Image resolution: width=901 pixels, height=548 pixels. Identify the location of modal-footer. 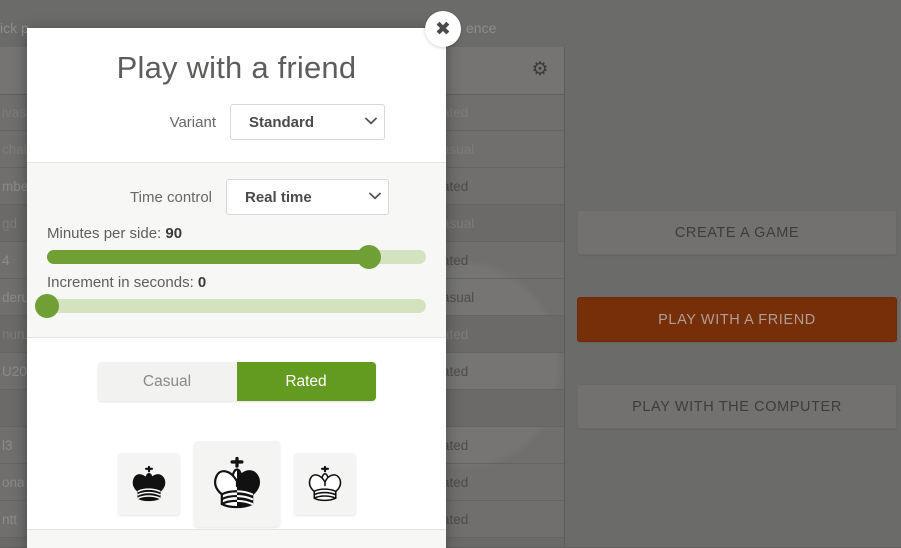
(236, 538).